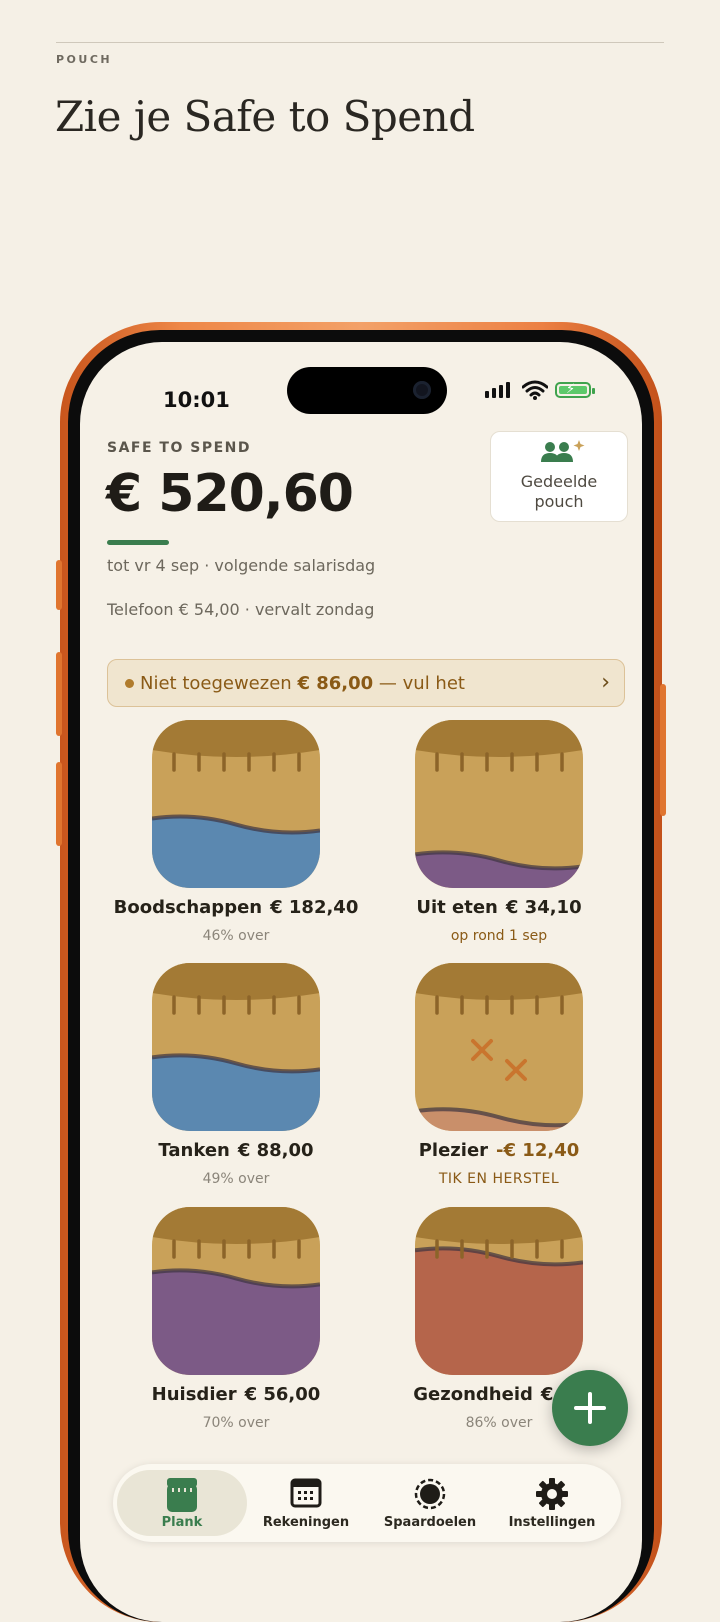 The width and height of the screenshot is (720, 1622). I want to click on payday-line: tot vr 4 sep · volgende salarisdag, so click(241, 565).